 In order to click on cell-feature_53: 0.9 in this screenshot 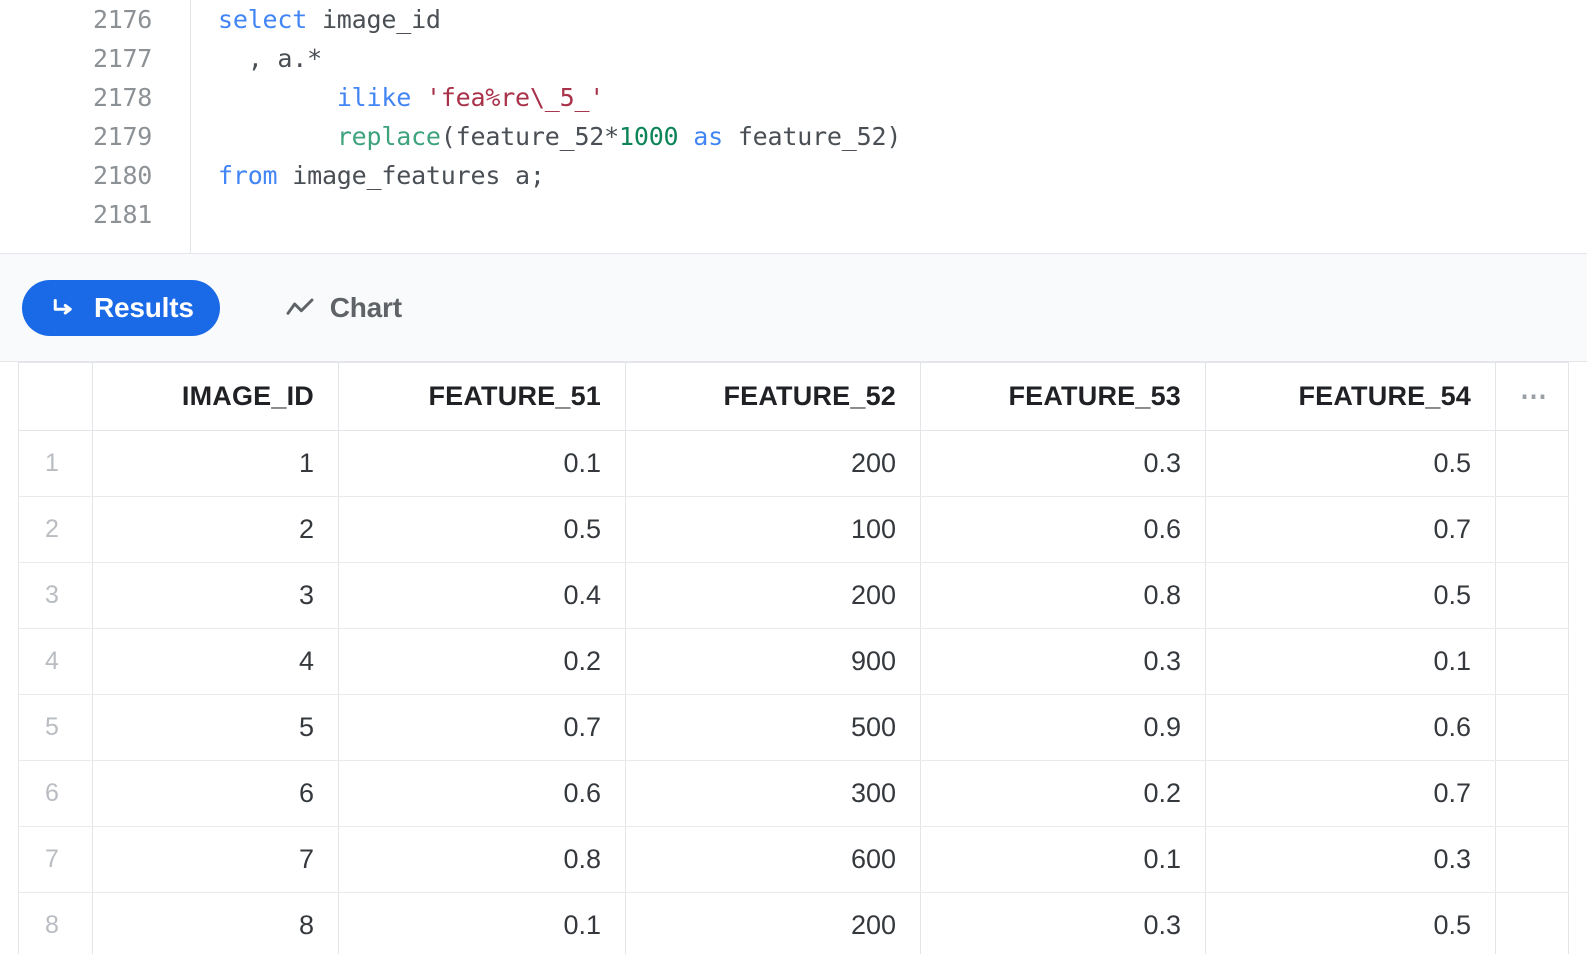, I will do `click(1063, 727)`.